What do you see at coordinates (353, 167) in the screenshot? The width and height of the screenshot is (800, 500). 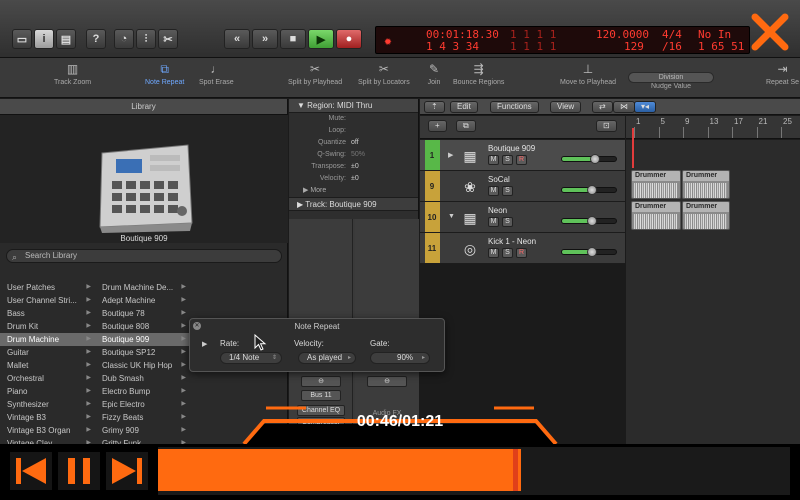 I see `region-param: Transpose: ±0` at bounding box center [353, 167].